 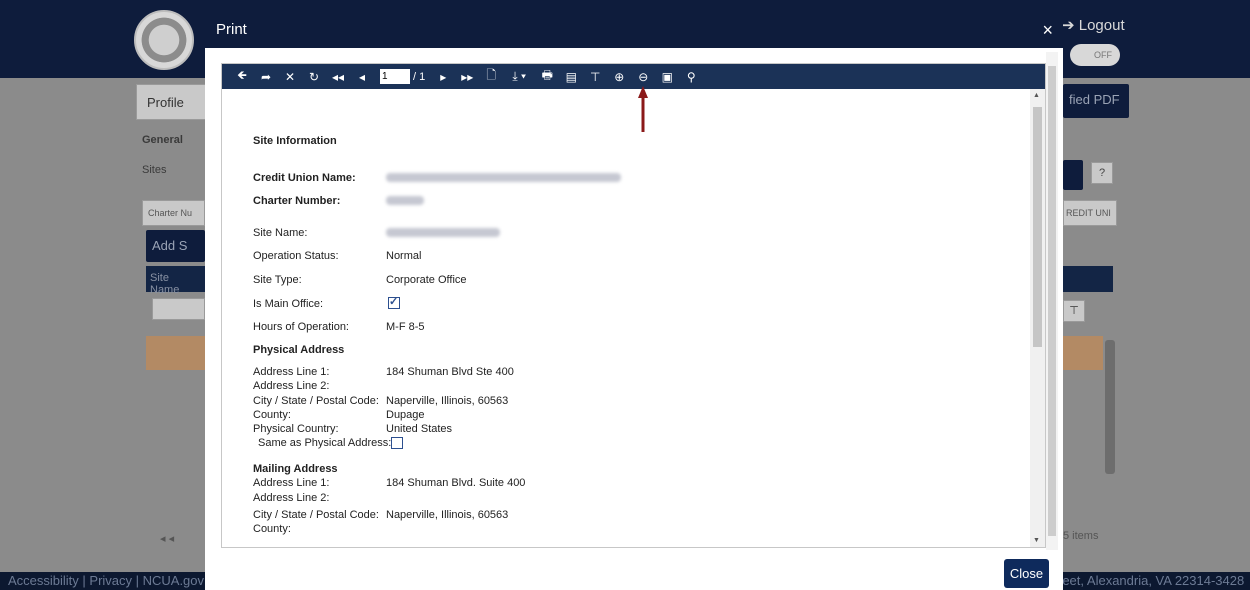 What do you see at coordinates (456, 483) in the screenshot?
I see `mail-line1-value: 184 Shuman Blvd. Suite 400` at bounding box center [456, 483].